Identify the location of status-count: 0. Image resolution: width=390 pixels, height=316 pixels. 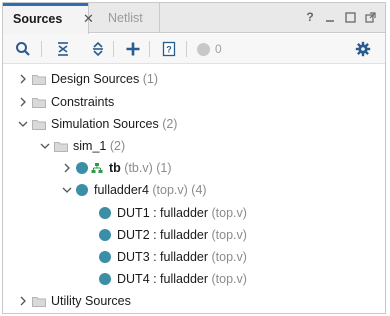
(218, 49).